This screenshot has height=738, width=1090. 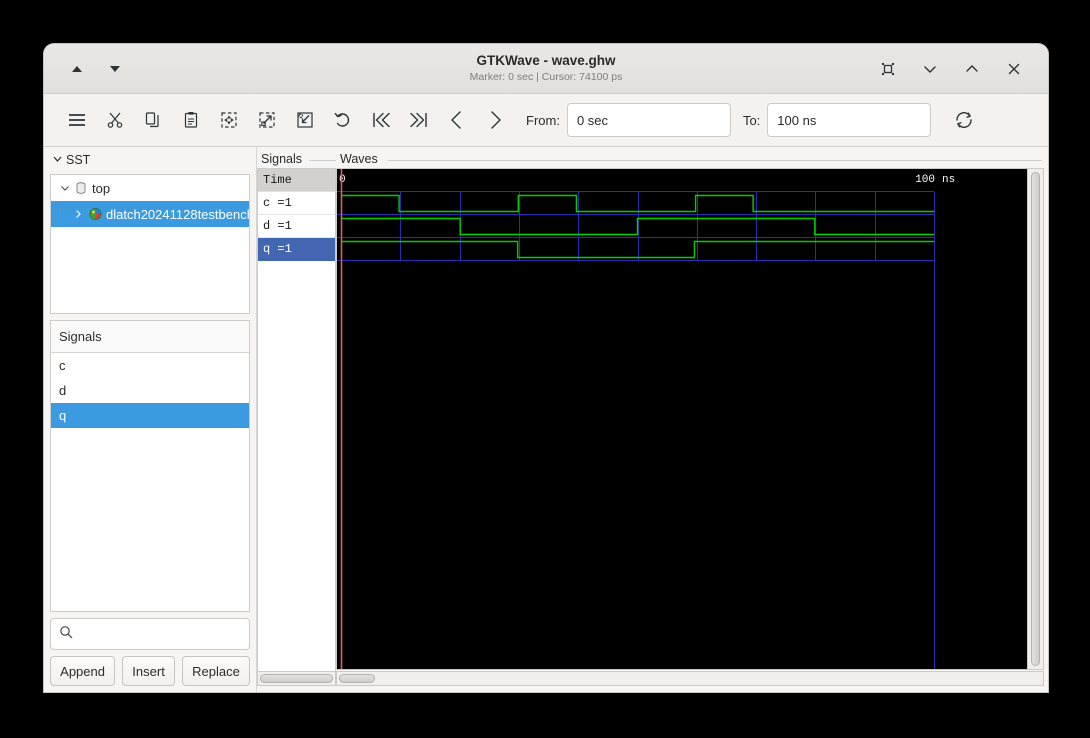 I want to click on tree-item-label: top, so click(x=101, y=188).